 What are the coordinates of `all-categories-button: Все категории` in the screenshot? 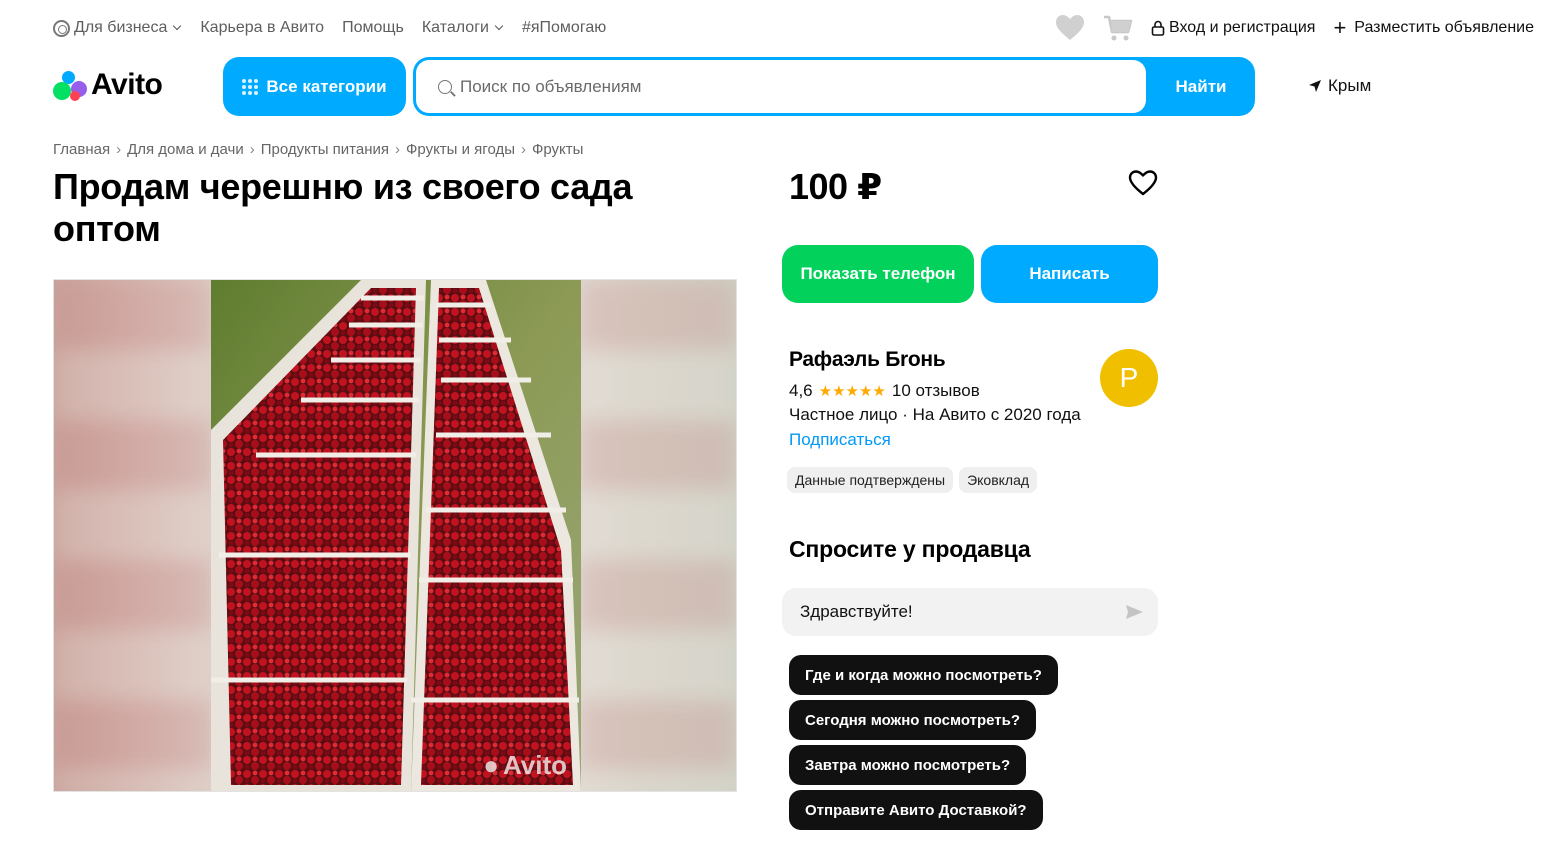 It's located at (314, 86).